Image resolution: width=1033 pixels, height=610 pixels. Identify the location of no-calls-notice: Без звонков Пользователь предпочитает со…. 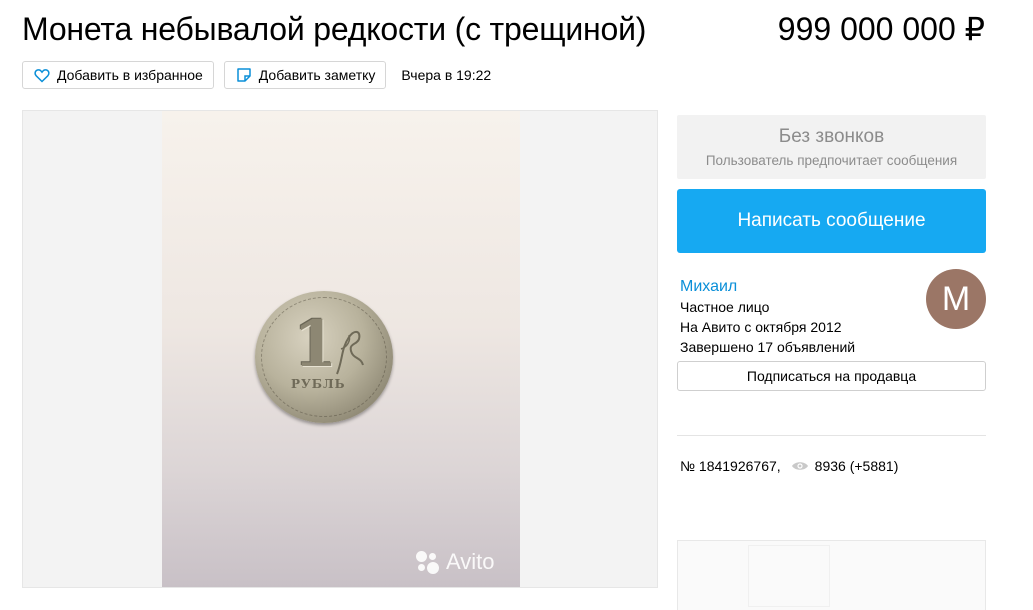
(831, 147).